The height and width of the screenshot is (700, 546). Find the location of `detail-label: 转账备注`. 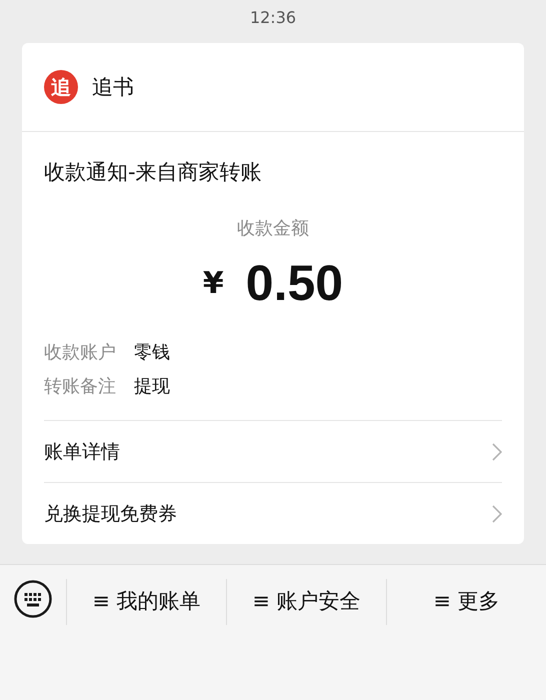

detail-label: 转账备注 is located at coordinates (80, 386).